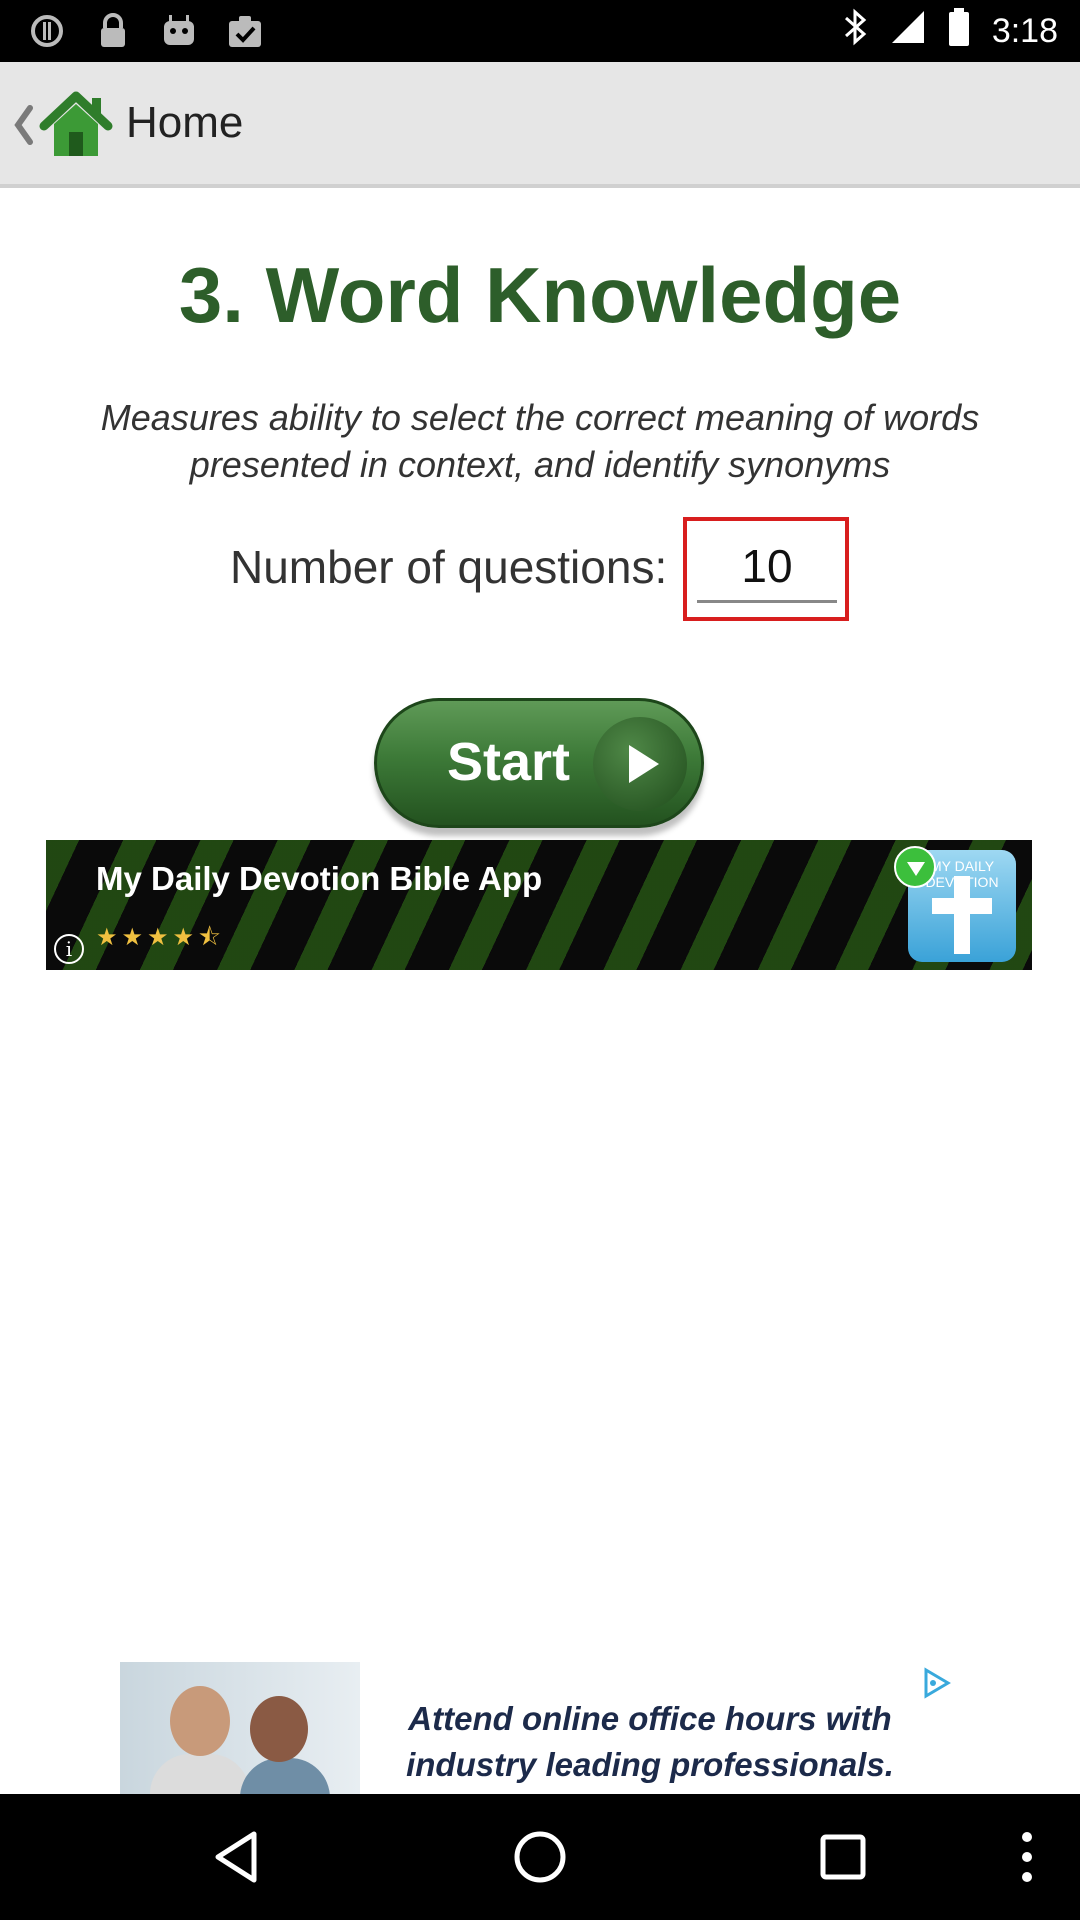 The image size is (1080, 1920). What do you see at coordinates (1024, 31) in the screenshot?
I see `clock: 3:18` at bounding box center [1024, 31].